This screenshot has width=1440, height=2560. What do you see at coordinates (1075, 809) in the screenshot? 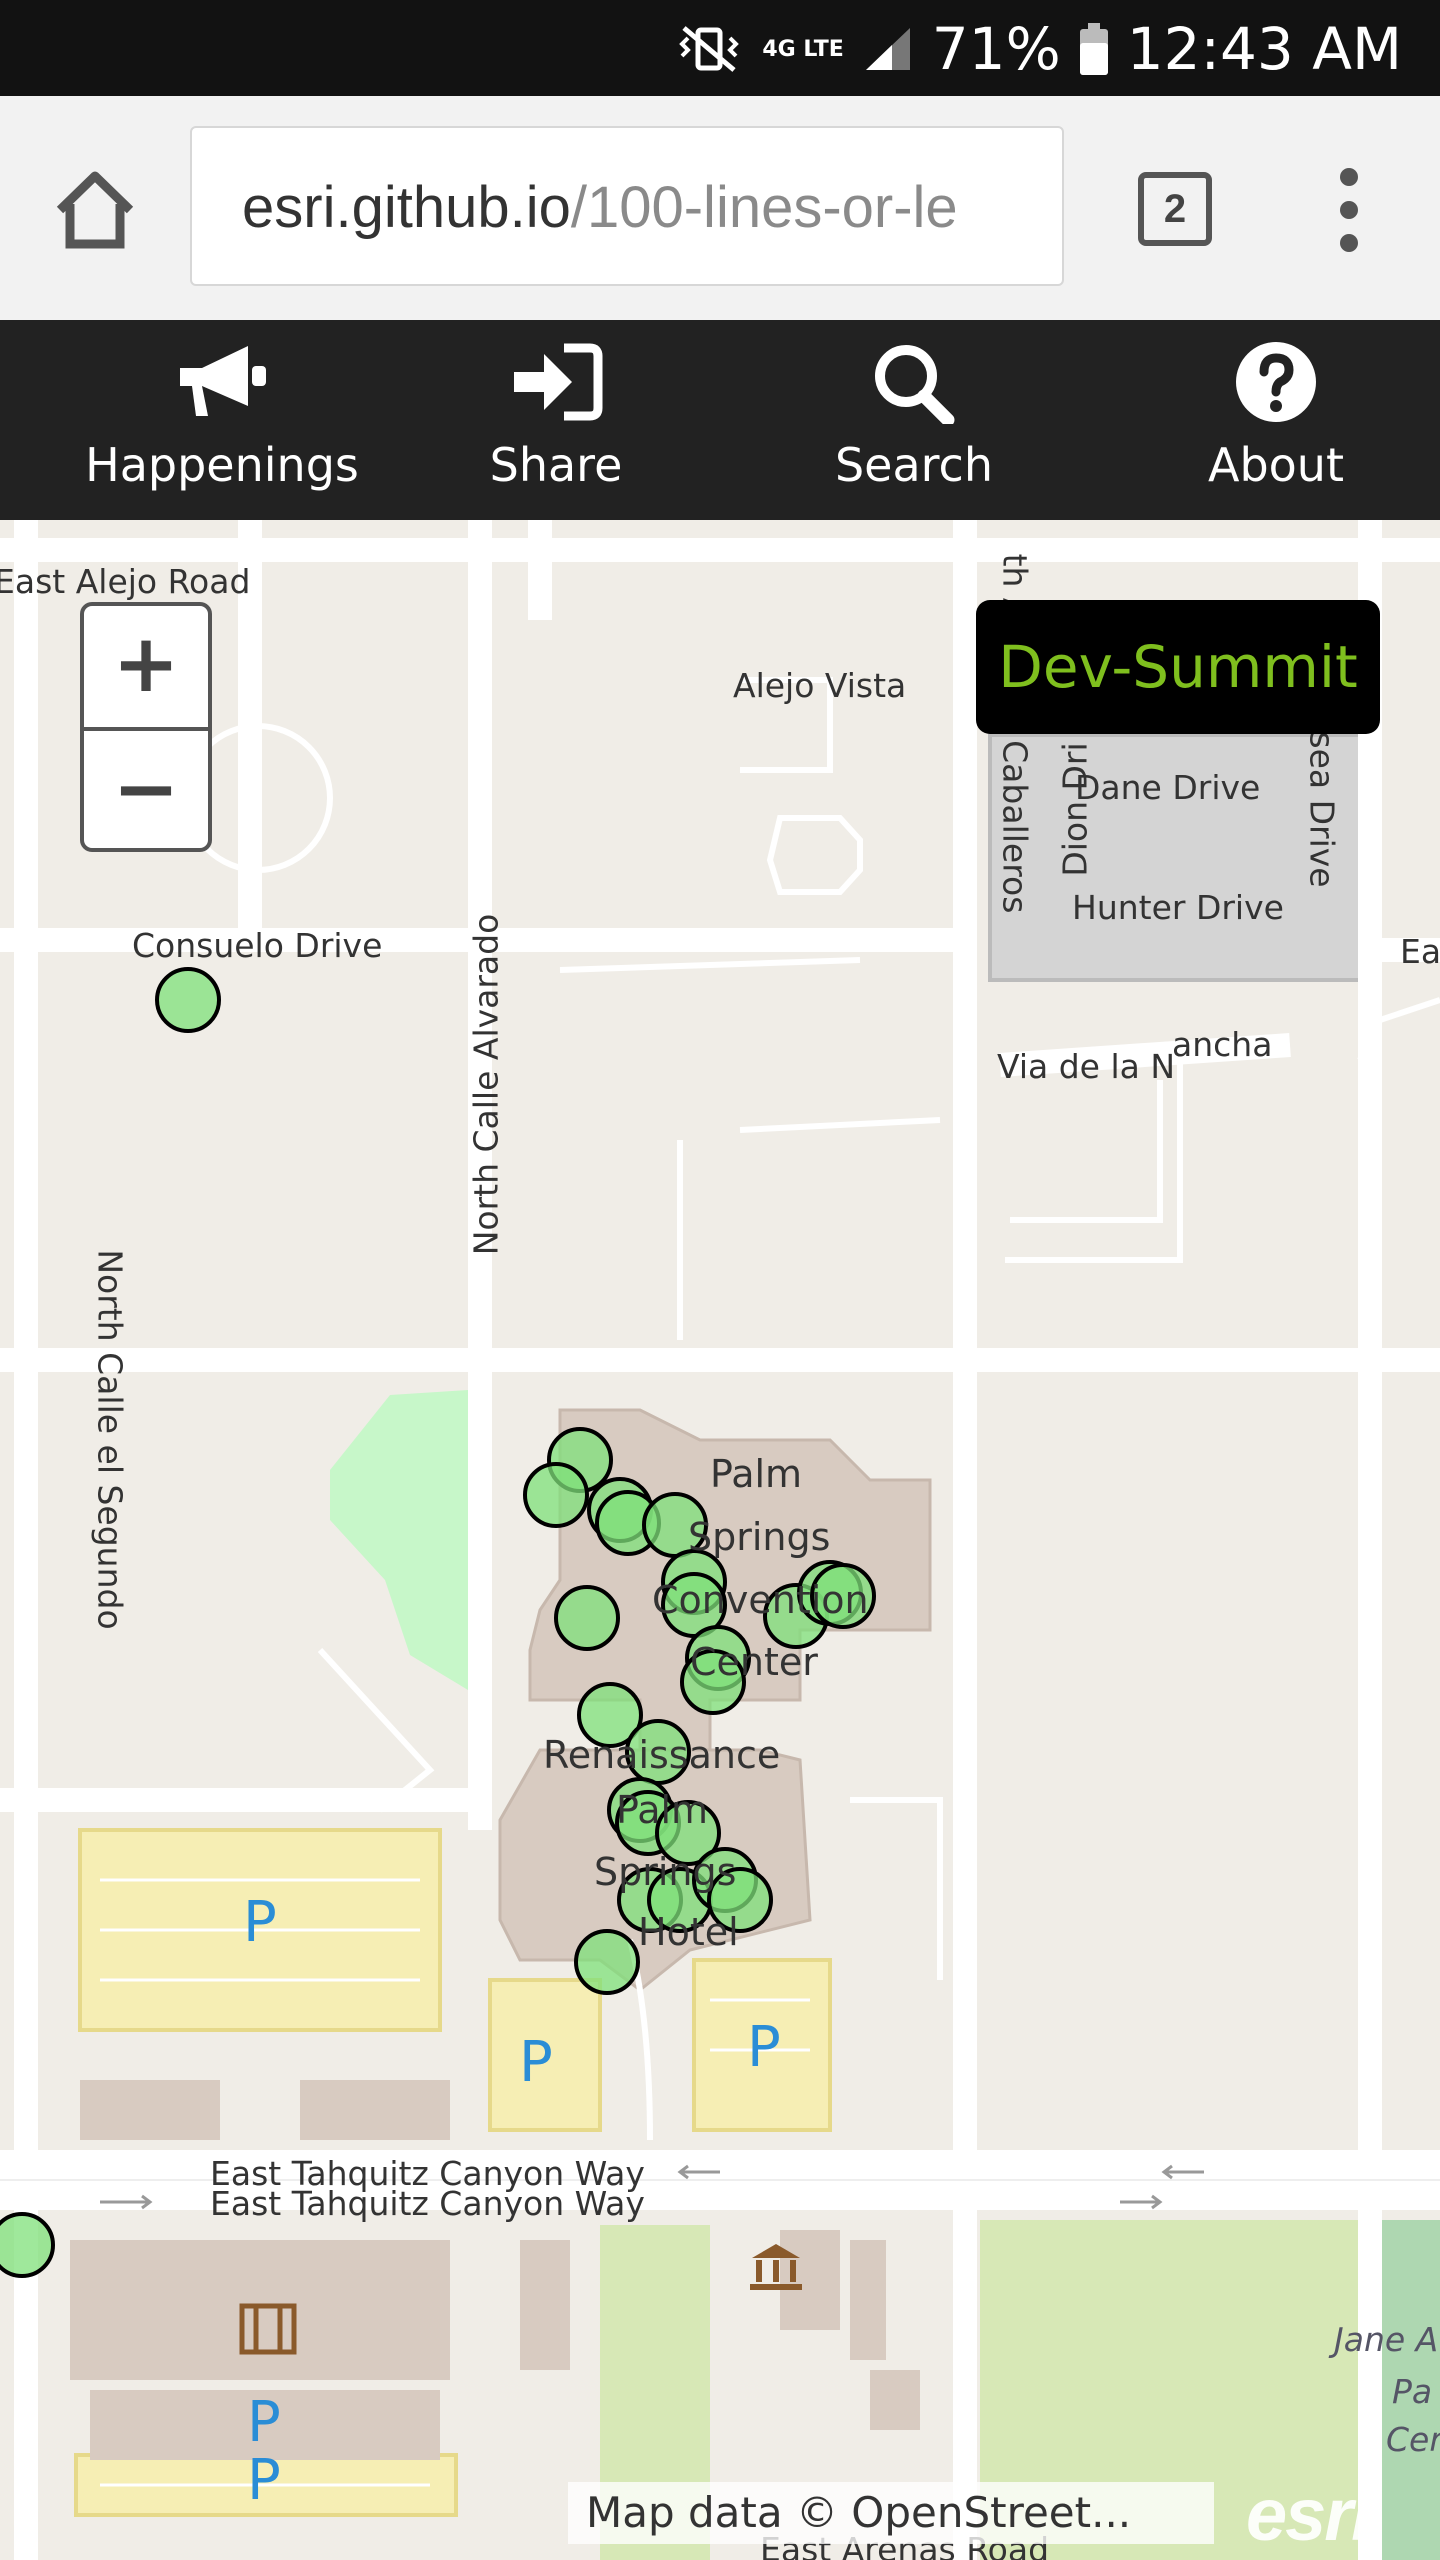
I see `street-label-dion-drive: Dion Dri` at bounding box center [1075, 809].